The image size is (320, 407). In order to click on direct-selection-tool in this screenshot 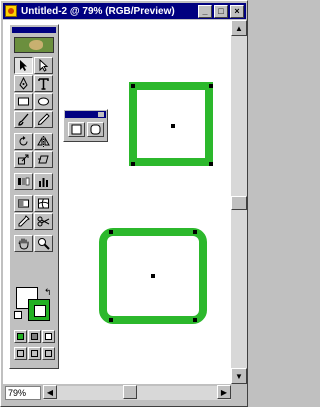, I will do `click(43, 65)`.